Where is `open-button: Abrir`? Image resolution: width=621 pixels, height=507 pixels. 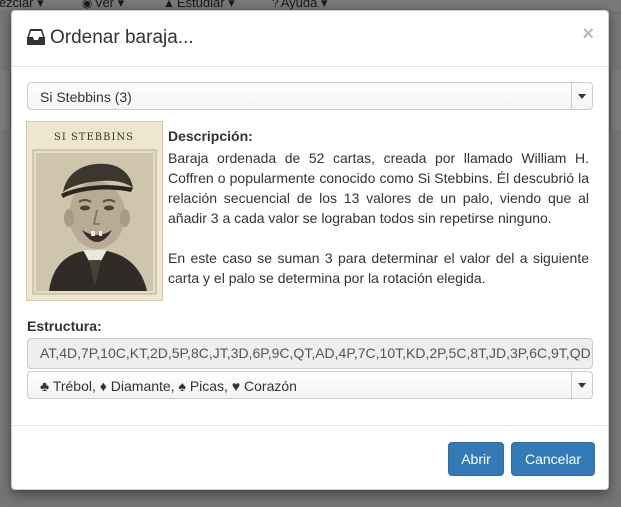 open-button: Abrir is located at coordinates (476, 459).